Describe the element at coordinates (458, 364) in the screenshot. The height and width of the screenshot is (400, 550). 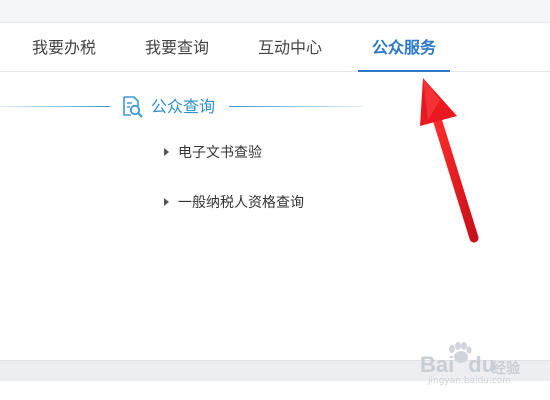
I see `watermark-brand: Bai du` at that location.